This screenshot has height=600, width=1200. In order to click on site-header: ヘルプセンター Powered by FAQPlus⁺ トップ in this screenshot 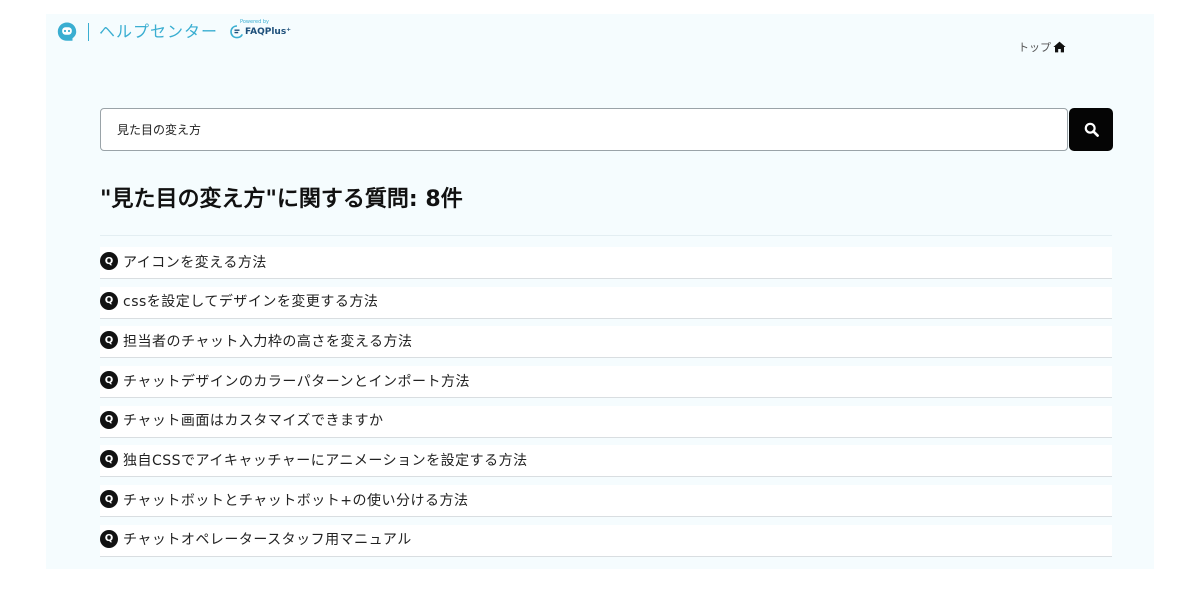, I will do `click(561, 36)`.